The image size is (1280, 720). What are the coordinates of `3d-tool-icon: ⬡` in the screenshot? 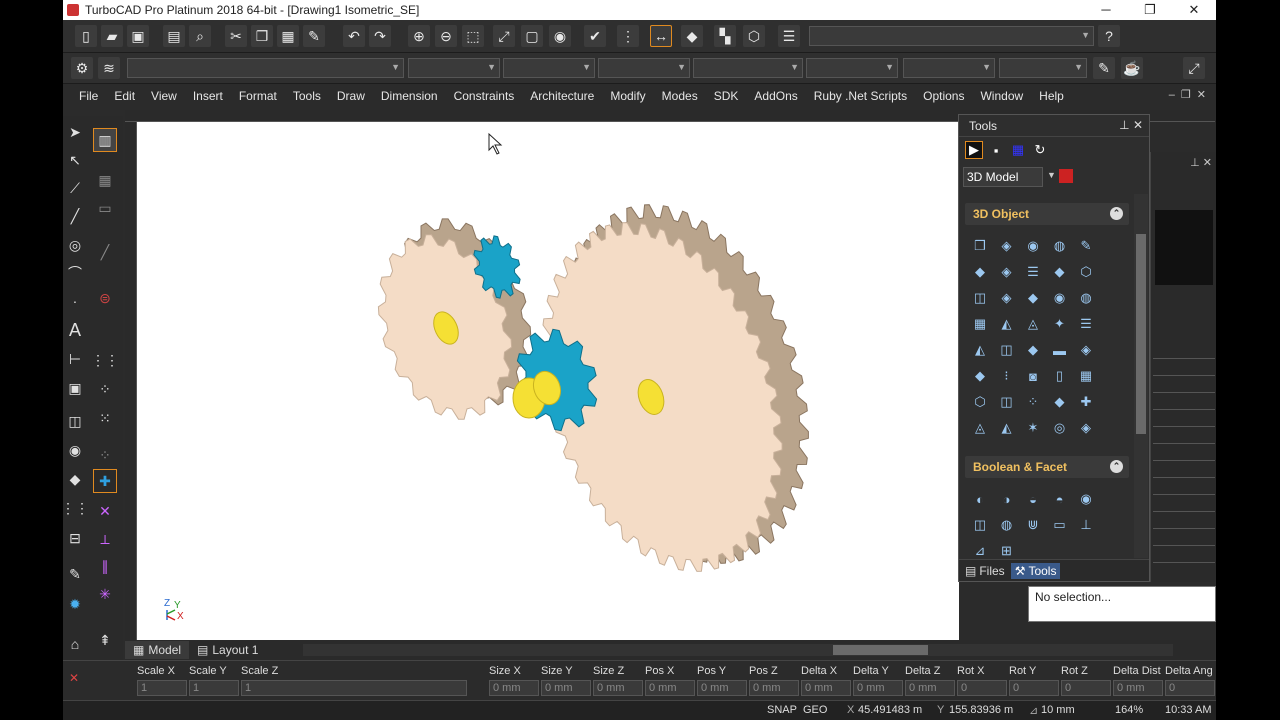 It's located at (980, 402).